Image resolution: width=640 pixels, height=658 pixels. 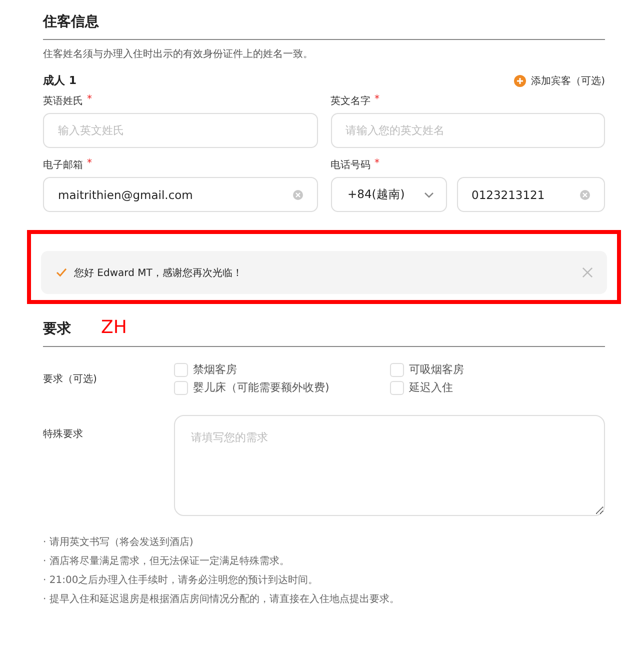 I want to click on option-checkbox: 禁烟客房, so click(x=282, y=369).